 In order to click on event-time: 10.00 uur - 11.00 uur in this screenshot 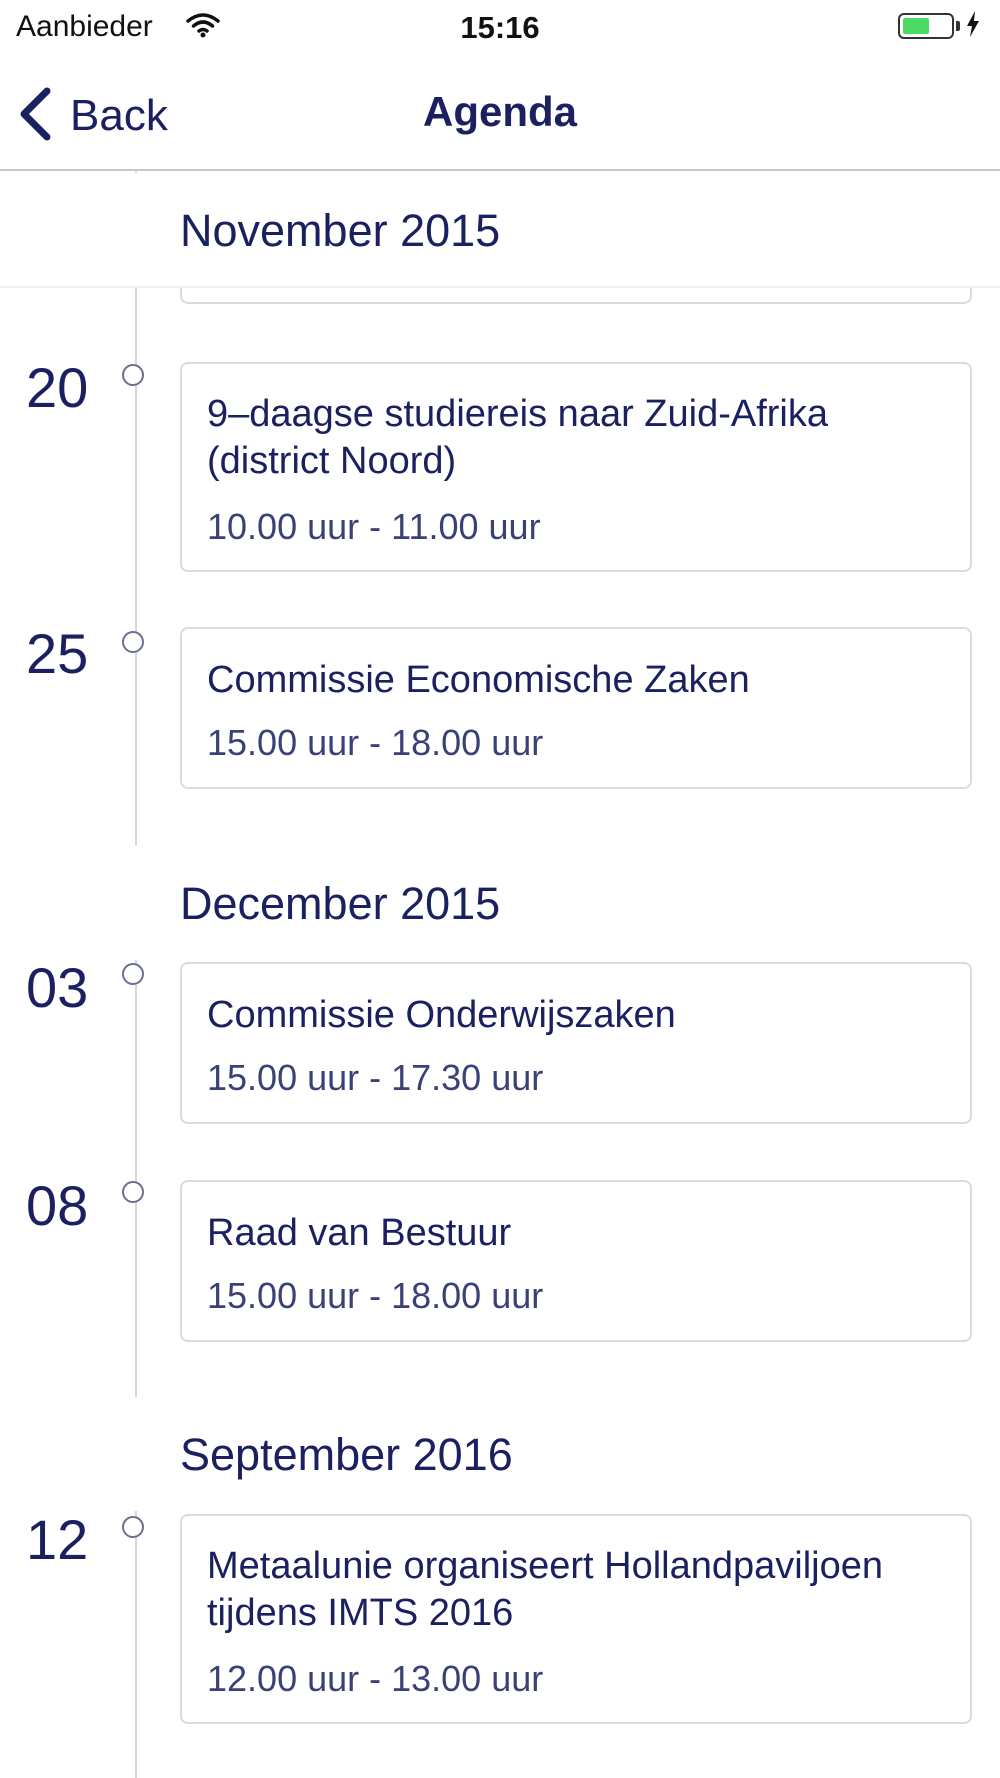, I will do `click(374, 526)`.